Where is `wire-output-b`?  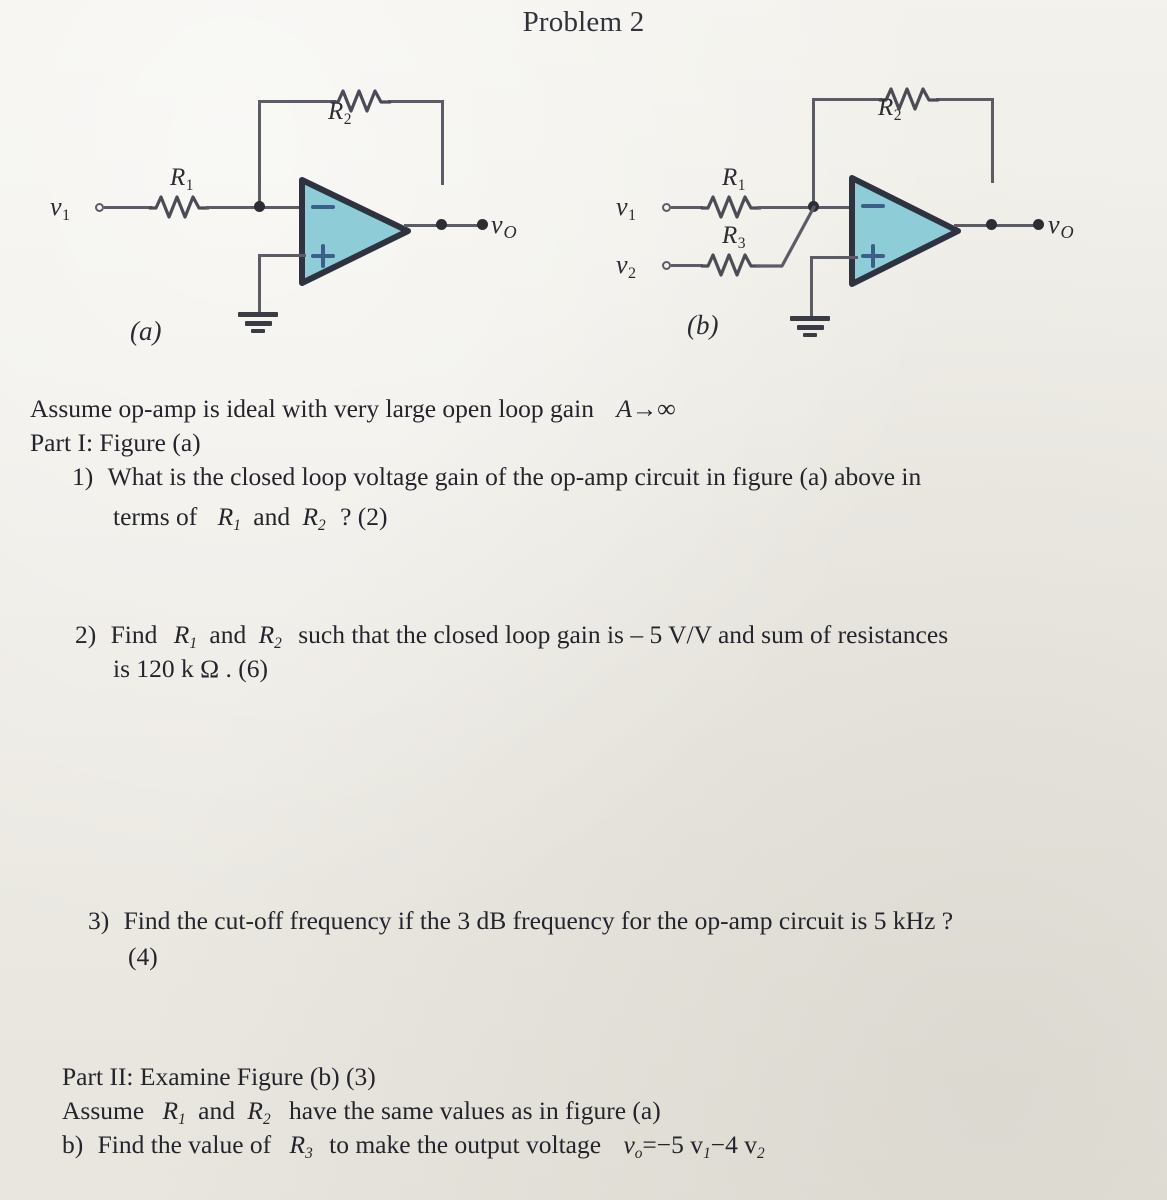 wire-output-b is located at coordinates (997, 225).